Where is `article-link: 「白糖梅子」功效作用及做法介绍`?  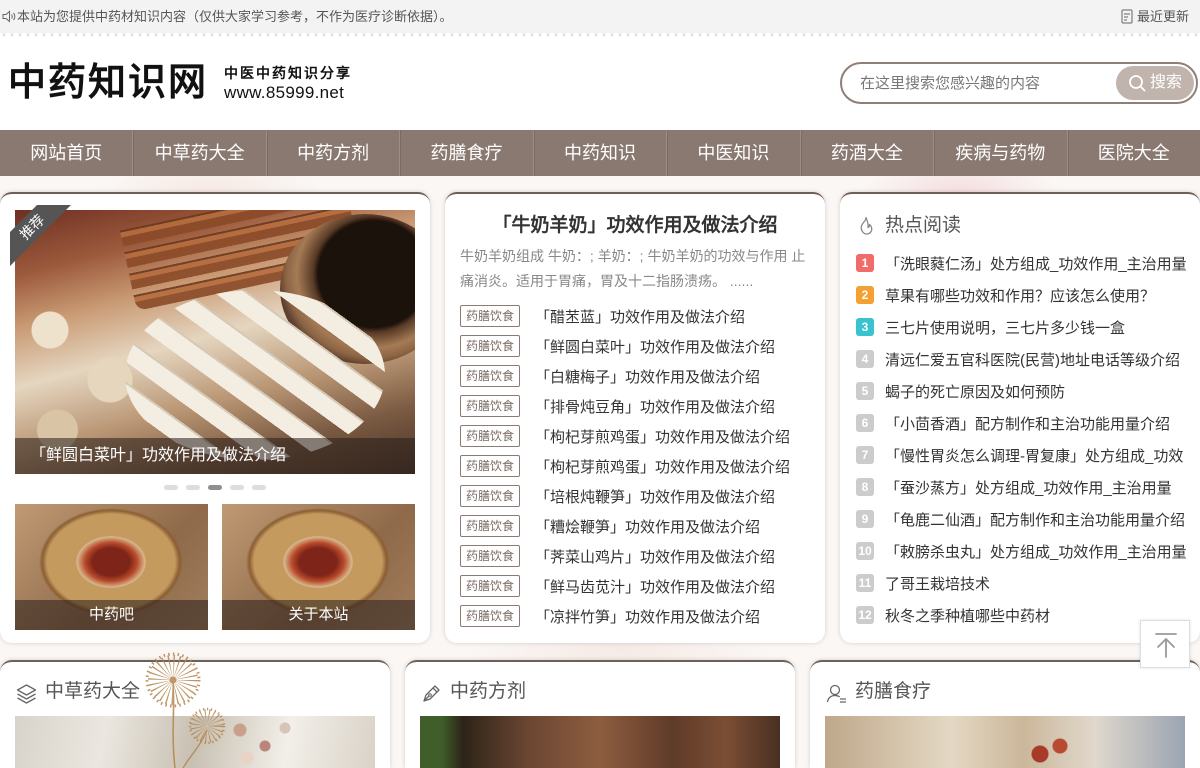 article-link: 「白糖梅子」功效作用及做法介绍 is located at coordinates (647, 376).